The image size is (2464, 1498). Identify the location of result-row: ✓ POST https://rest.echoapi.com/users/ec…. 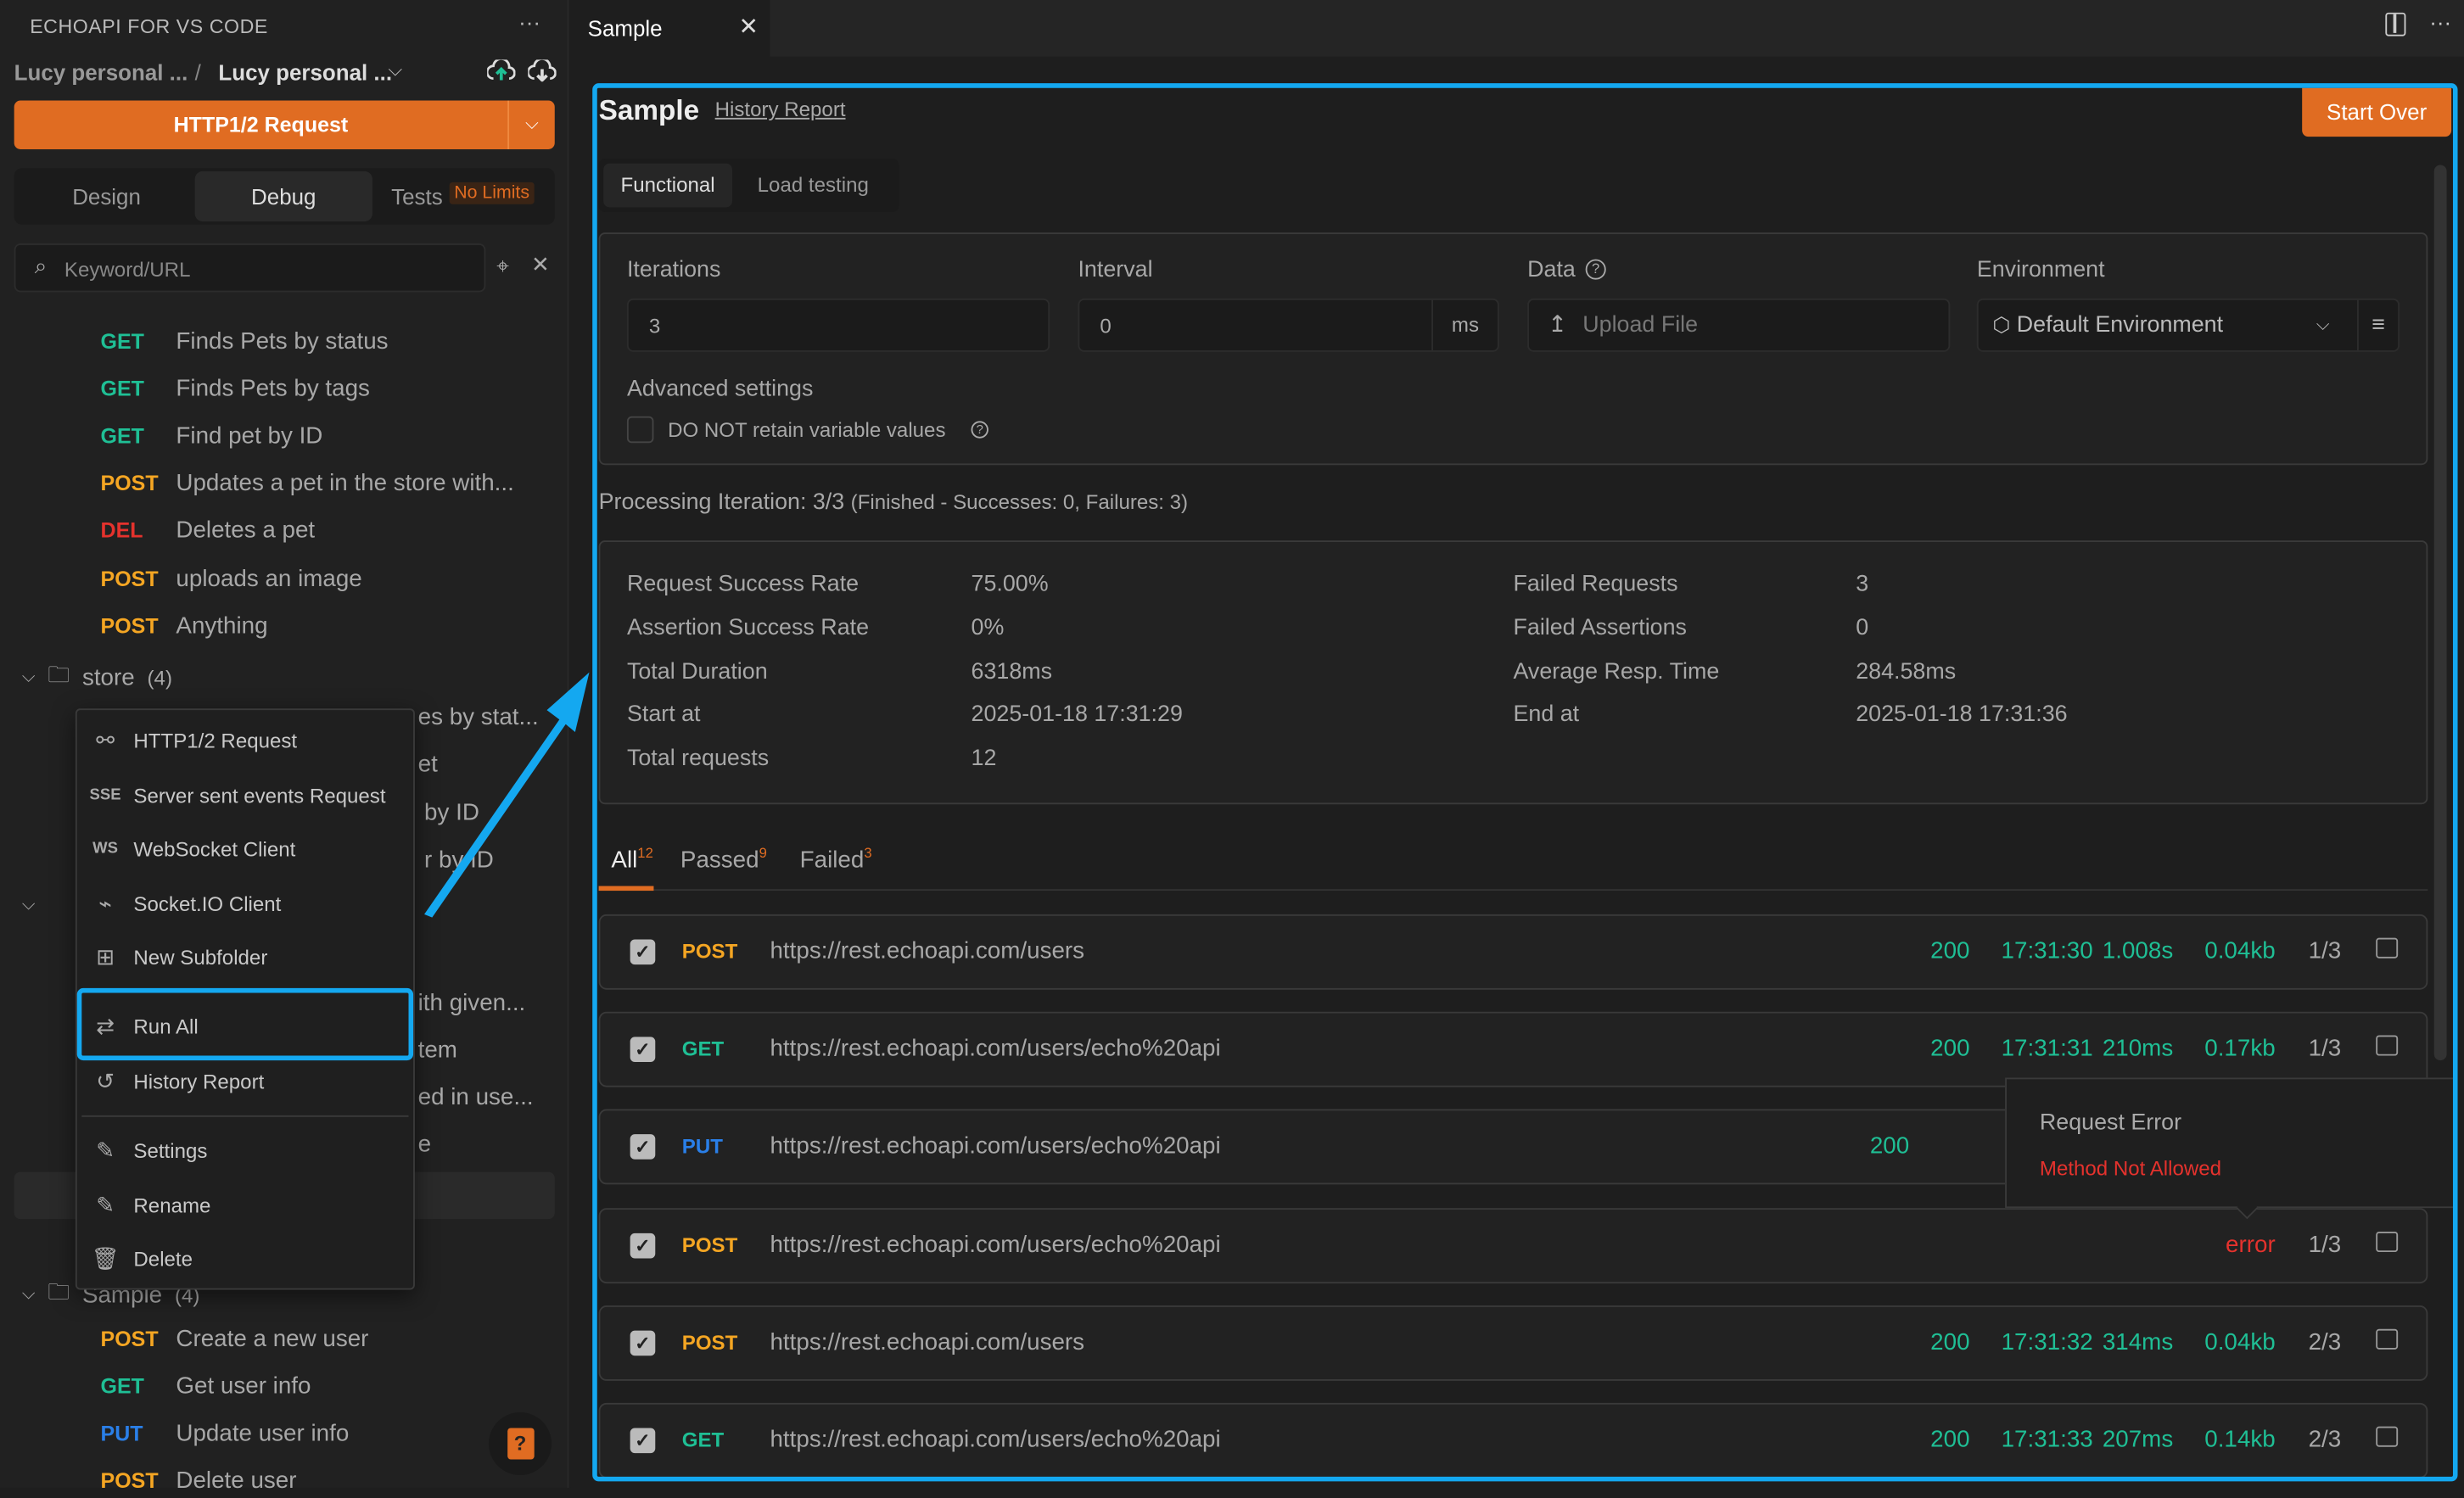
(1513, 1245).